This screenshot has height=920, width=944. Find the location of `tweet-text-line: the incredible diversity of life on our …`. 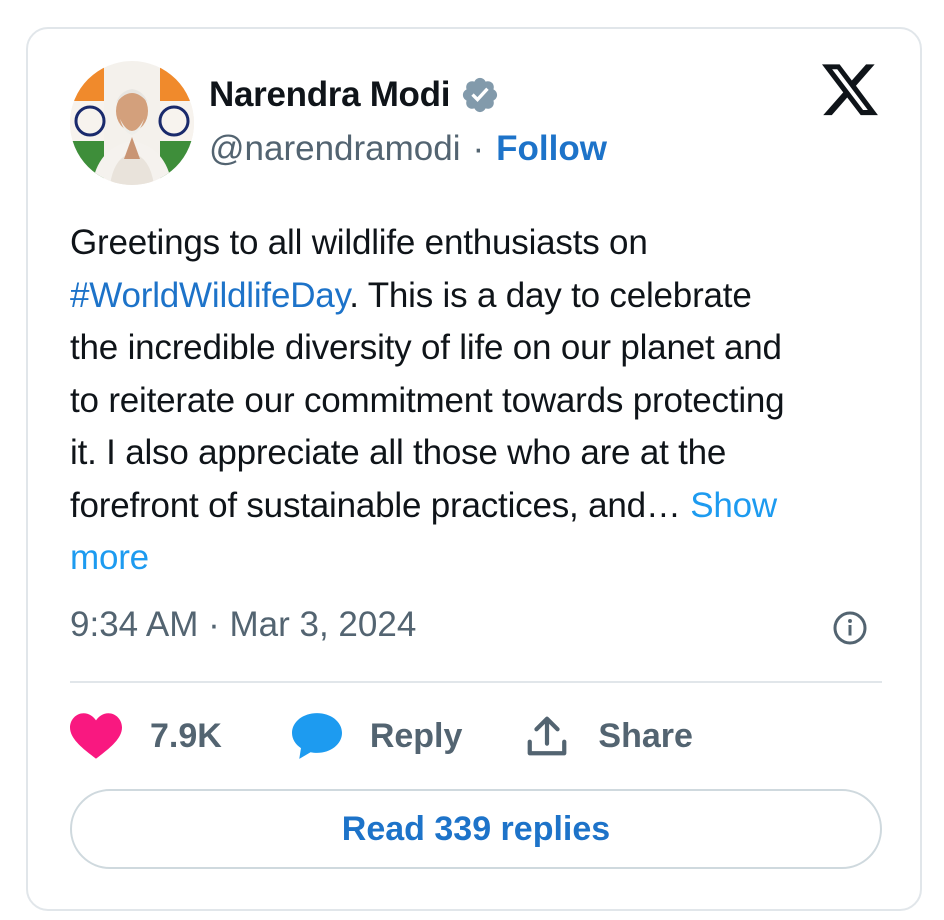

tweet-text-line: the incredible diversity of life on our … is located at coordinates (485, 348).